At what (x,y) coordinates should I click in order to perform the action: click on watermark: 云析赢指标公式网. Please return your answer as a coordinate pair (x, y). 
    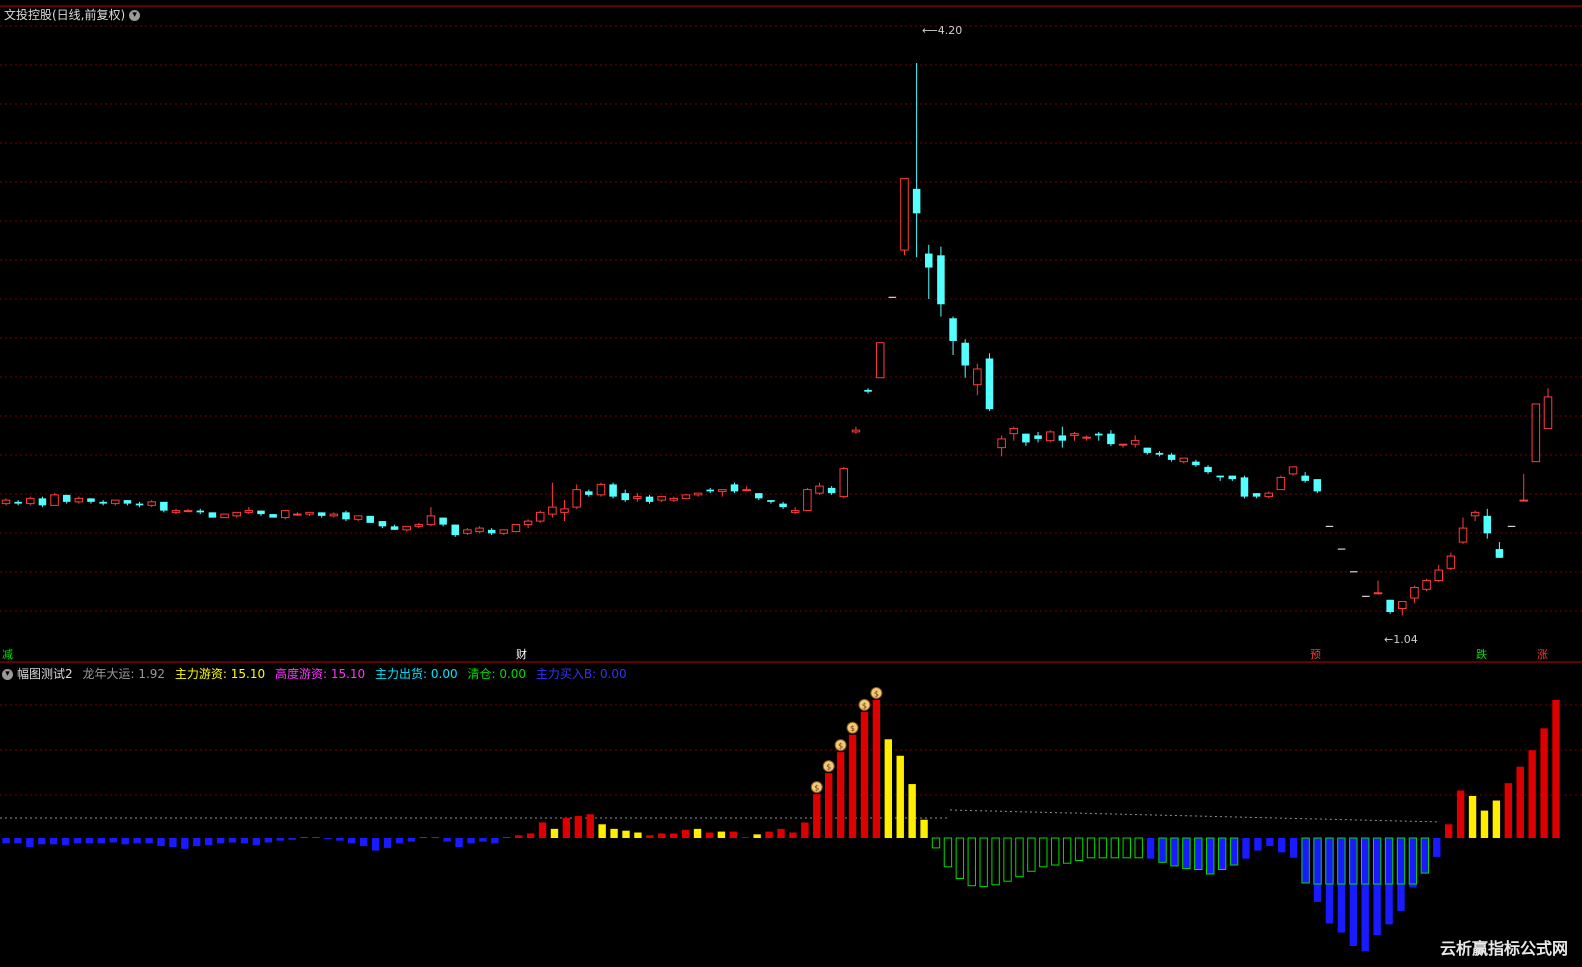
    Looking at the image, I should click on (1503, 948).